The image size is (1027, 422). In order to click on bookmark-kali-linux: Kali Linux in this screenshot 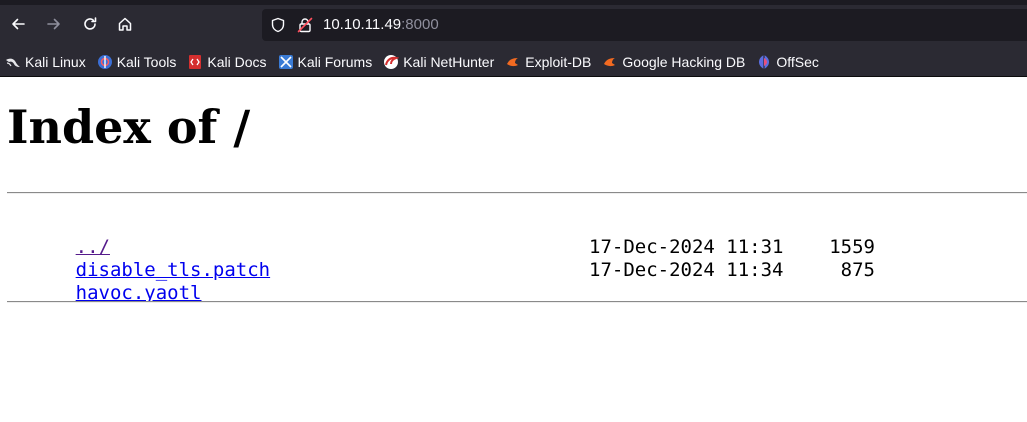, I will do `click(45, 62)`.